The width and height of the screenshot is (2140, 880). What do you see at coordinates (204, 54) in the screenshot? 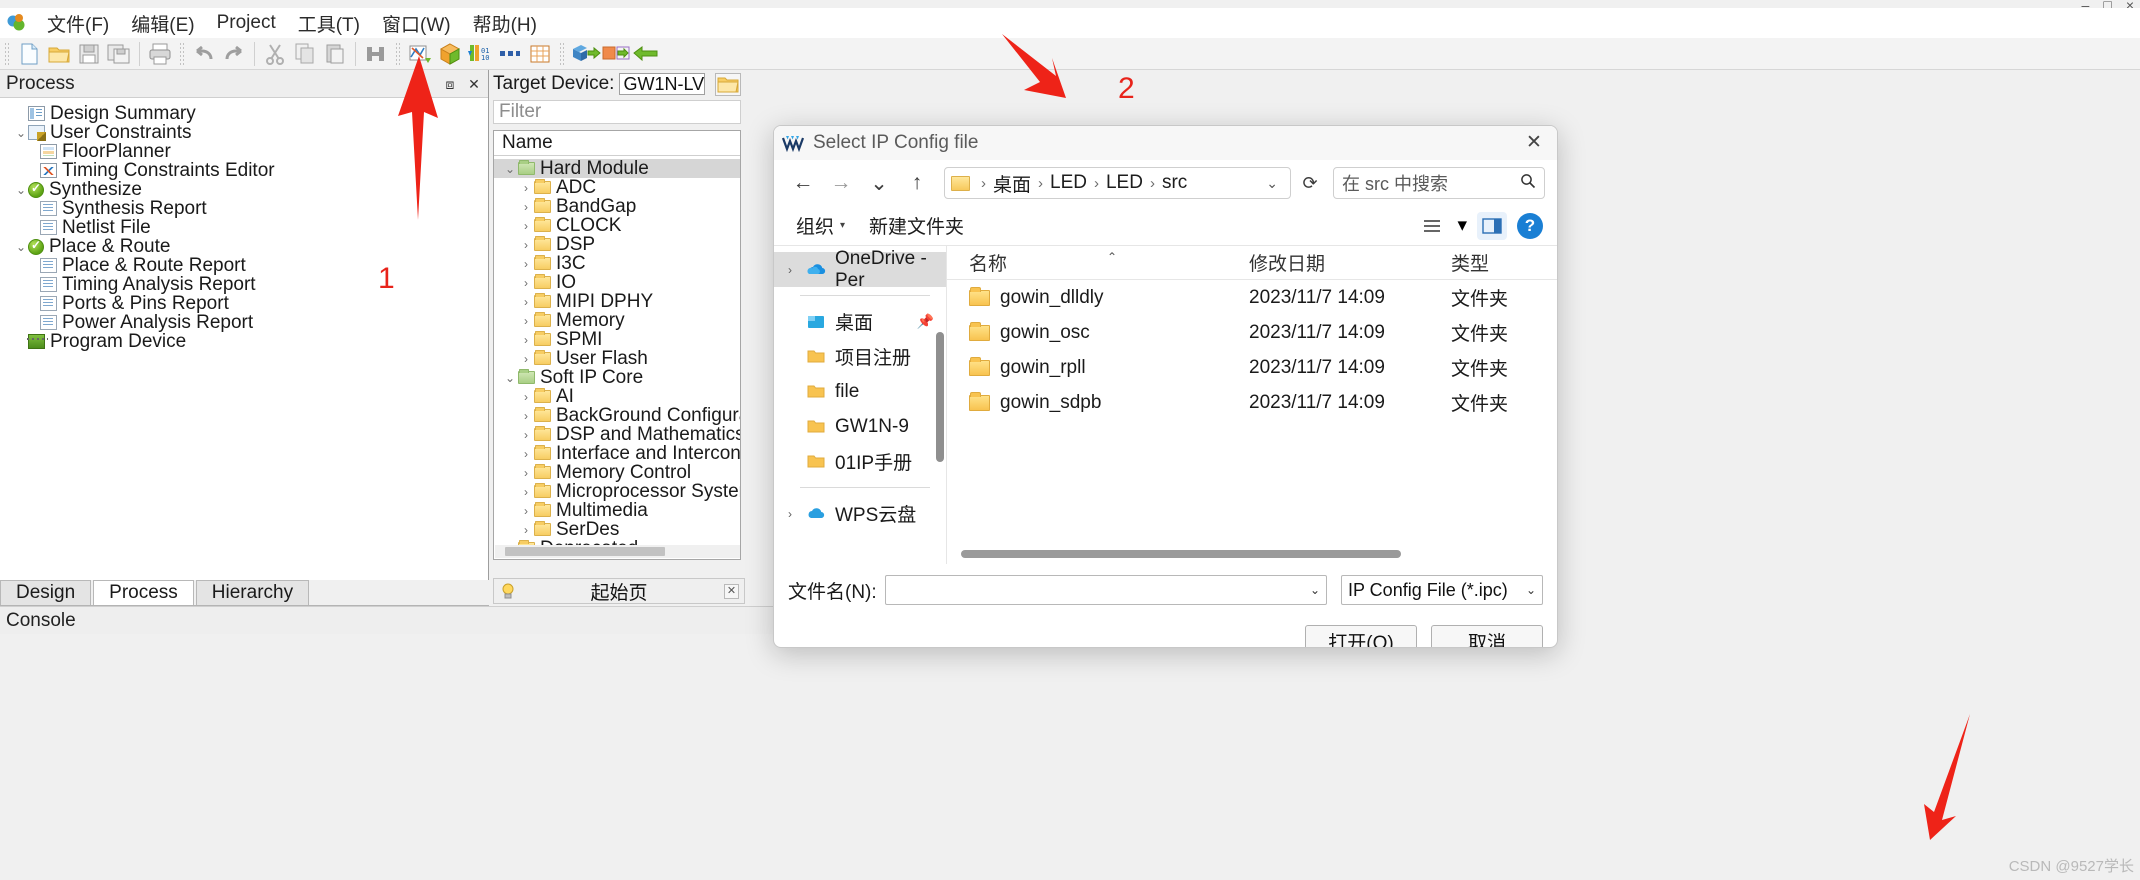
I see `undo-icon` at bounding box center [204, 54].